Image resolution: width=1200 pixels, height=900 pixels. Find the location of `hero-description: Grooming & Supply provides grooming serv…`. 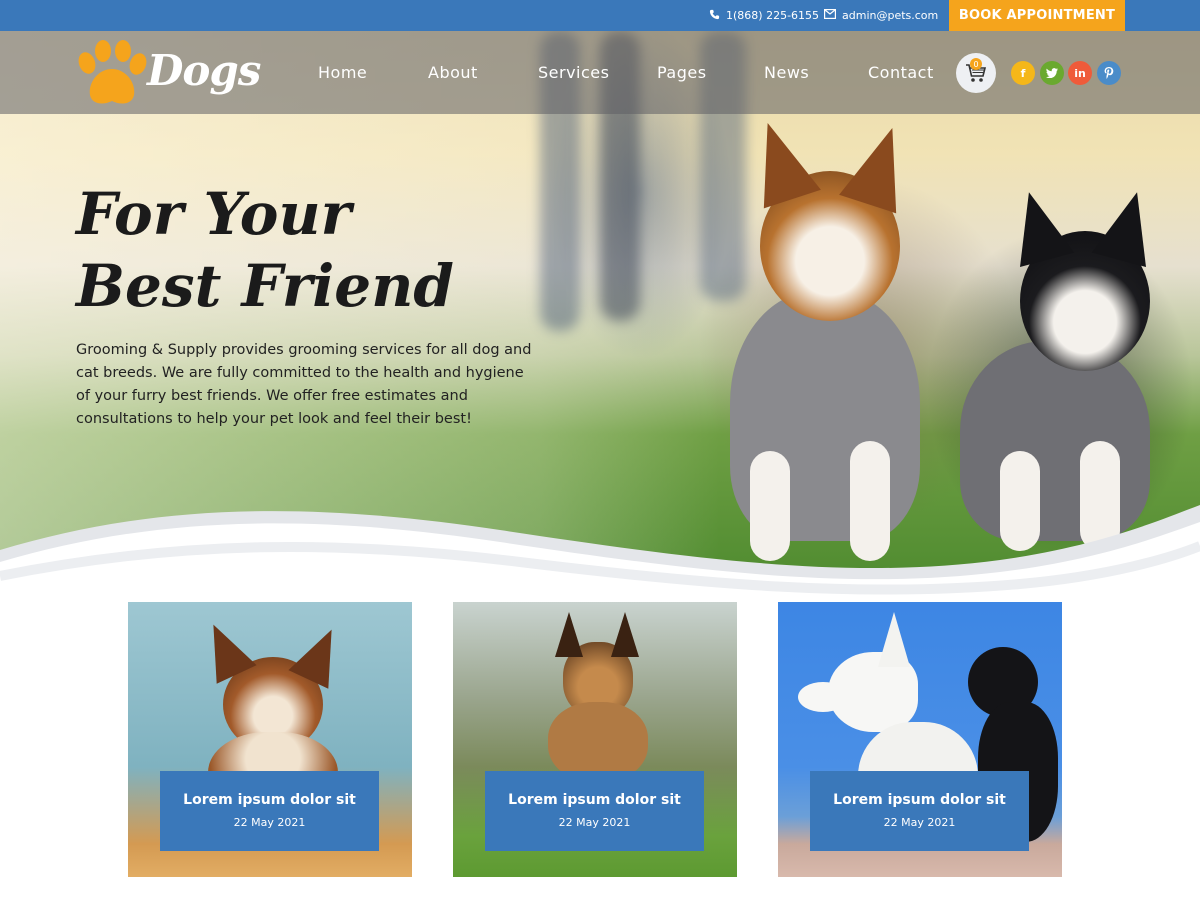

hero-description: Grooming & Supply provides grooming serv… is located at coordinates (304, 384).